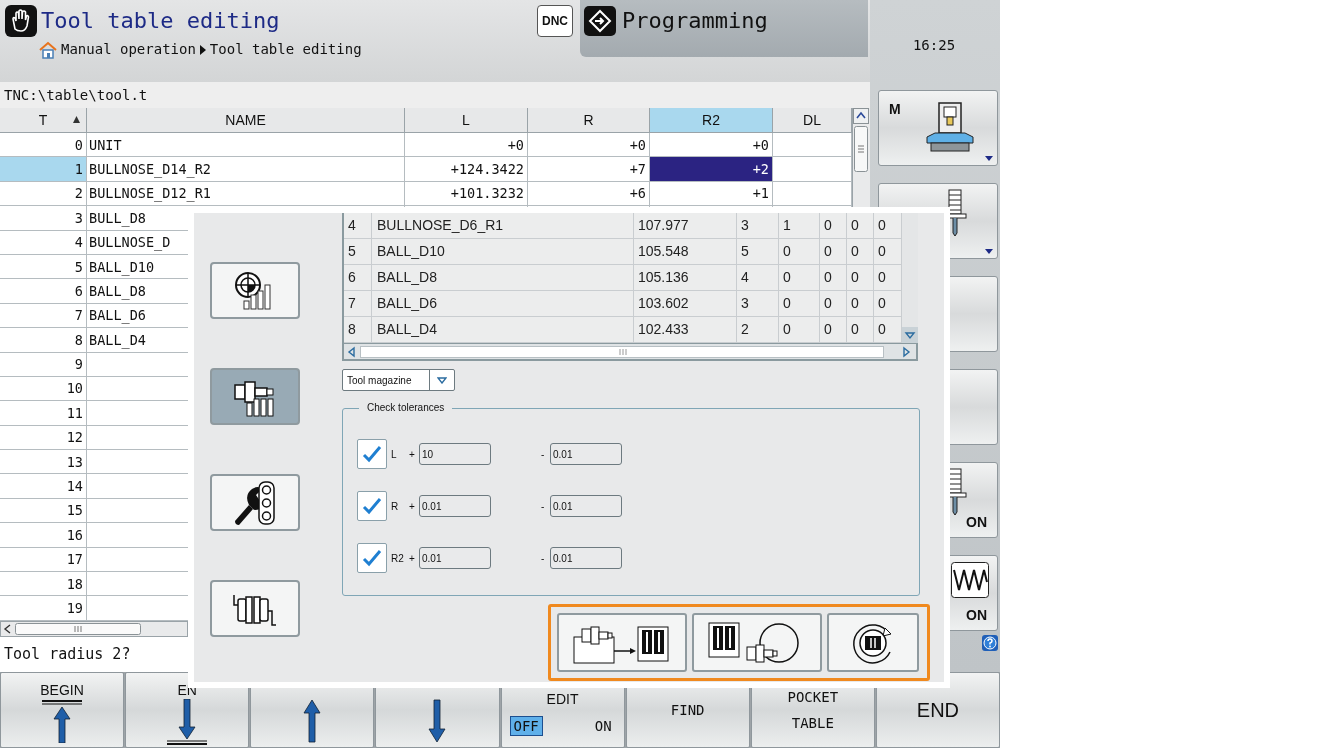 The width and height of the screenshot is (1330, 748). I want to click on field-label: R, so click(395, 506).